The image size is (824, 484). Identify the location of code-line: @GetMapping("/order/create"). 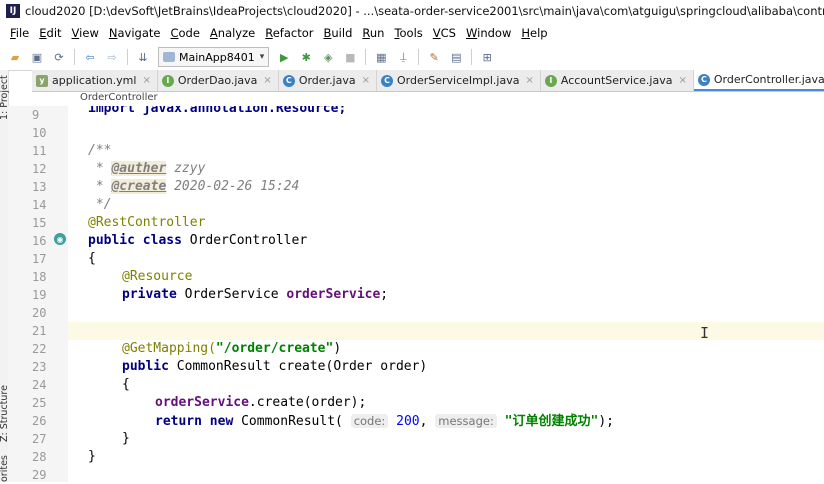
(446, 349).